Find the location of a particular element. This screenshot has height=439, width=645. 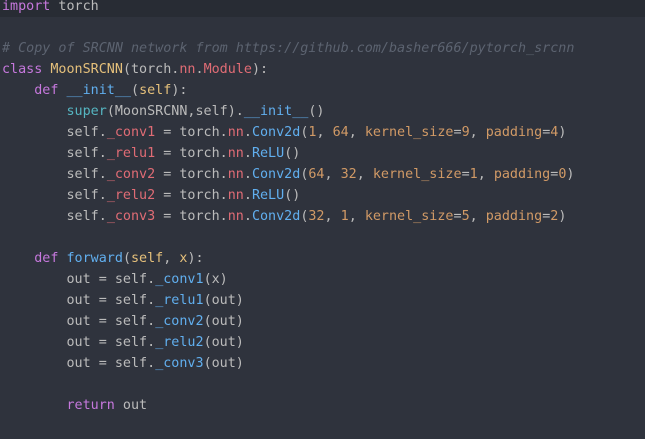

code-token: torch is located at coordinates (74, 7).